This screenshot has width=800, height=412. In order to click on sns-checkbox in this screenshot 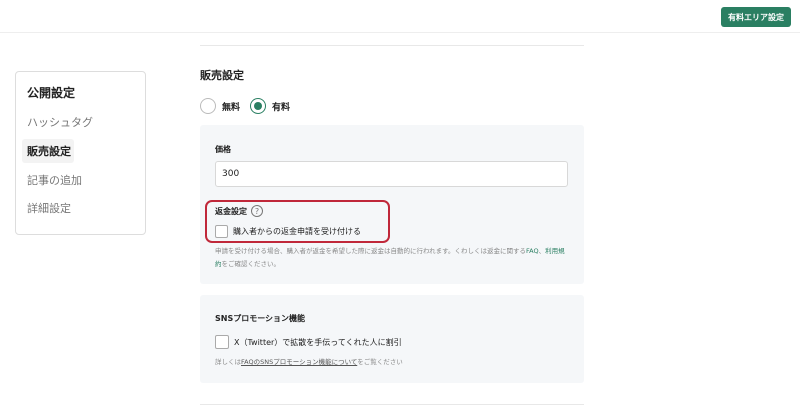, I will do `click(222, 342)`.